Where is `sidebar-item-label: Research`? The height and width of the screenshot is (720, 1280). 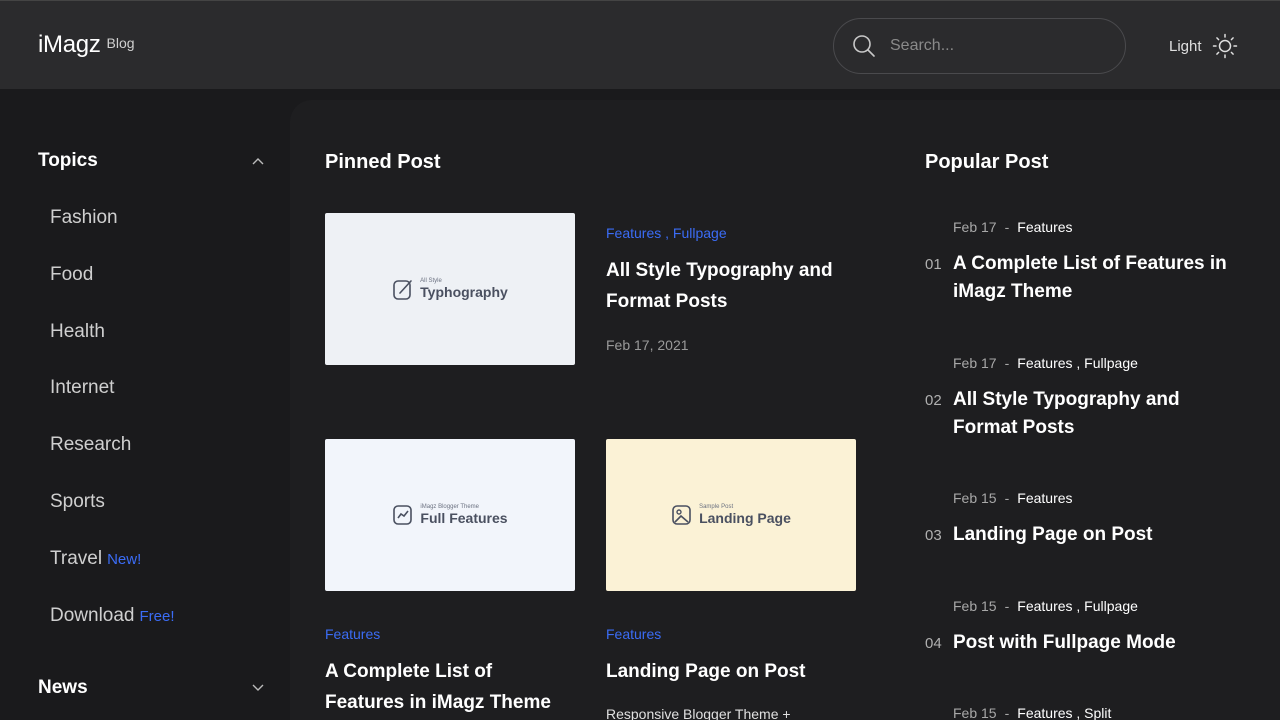 sidebar-item-label: Research is located at coordinates (91, 444).